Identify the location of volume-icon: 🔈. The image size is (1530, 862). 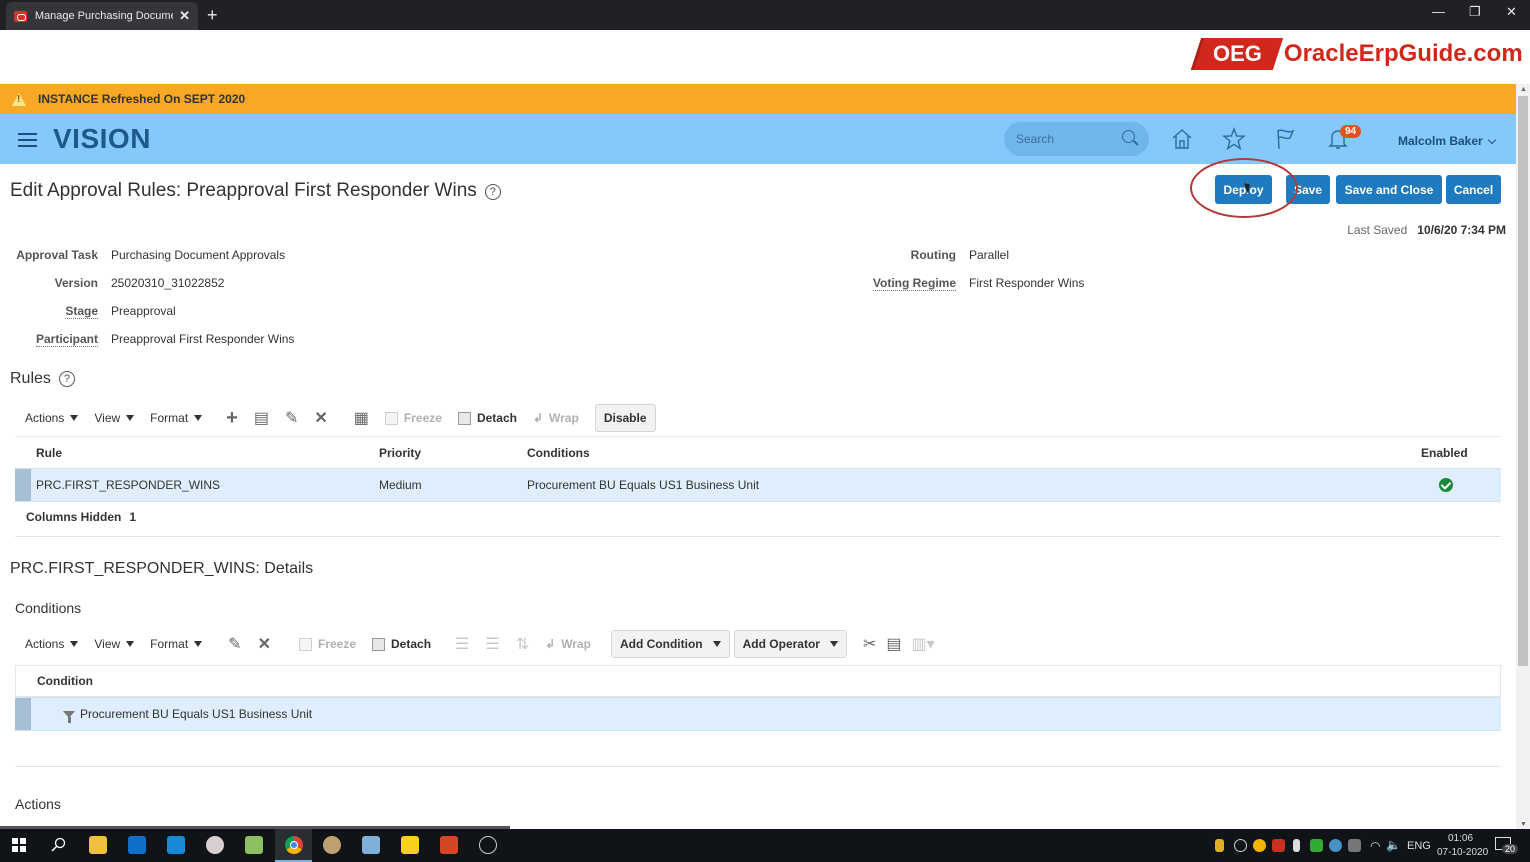
(1393, 845).